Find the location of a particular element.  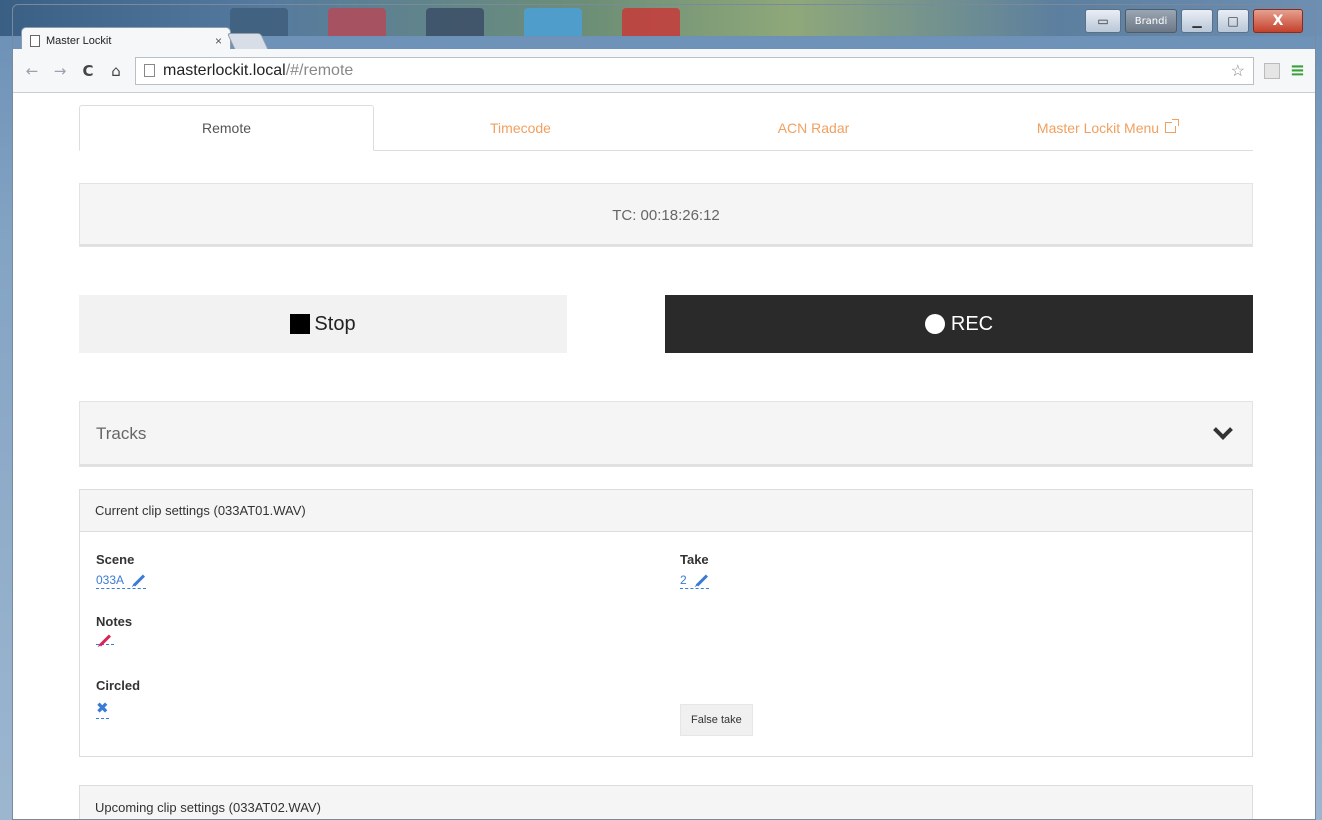

record-icon is located at coordinates (934, 324).